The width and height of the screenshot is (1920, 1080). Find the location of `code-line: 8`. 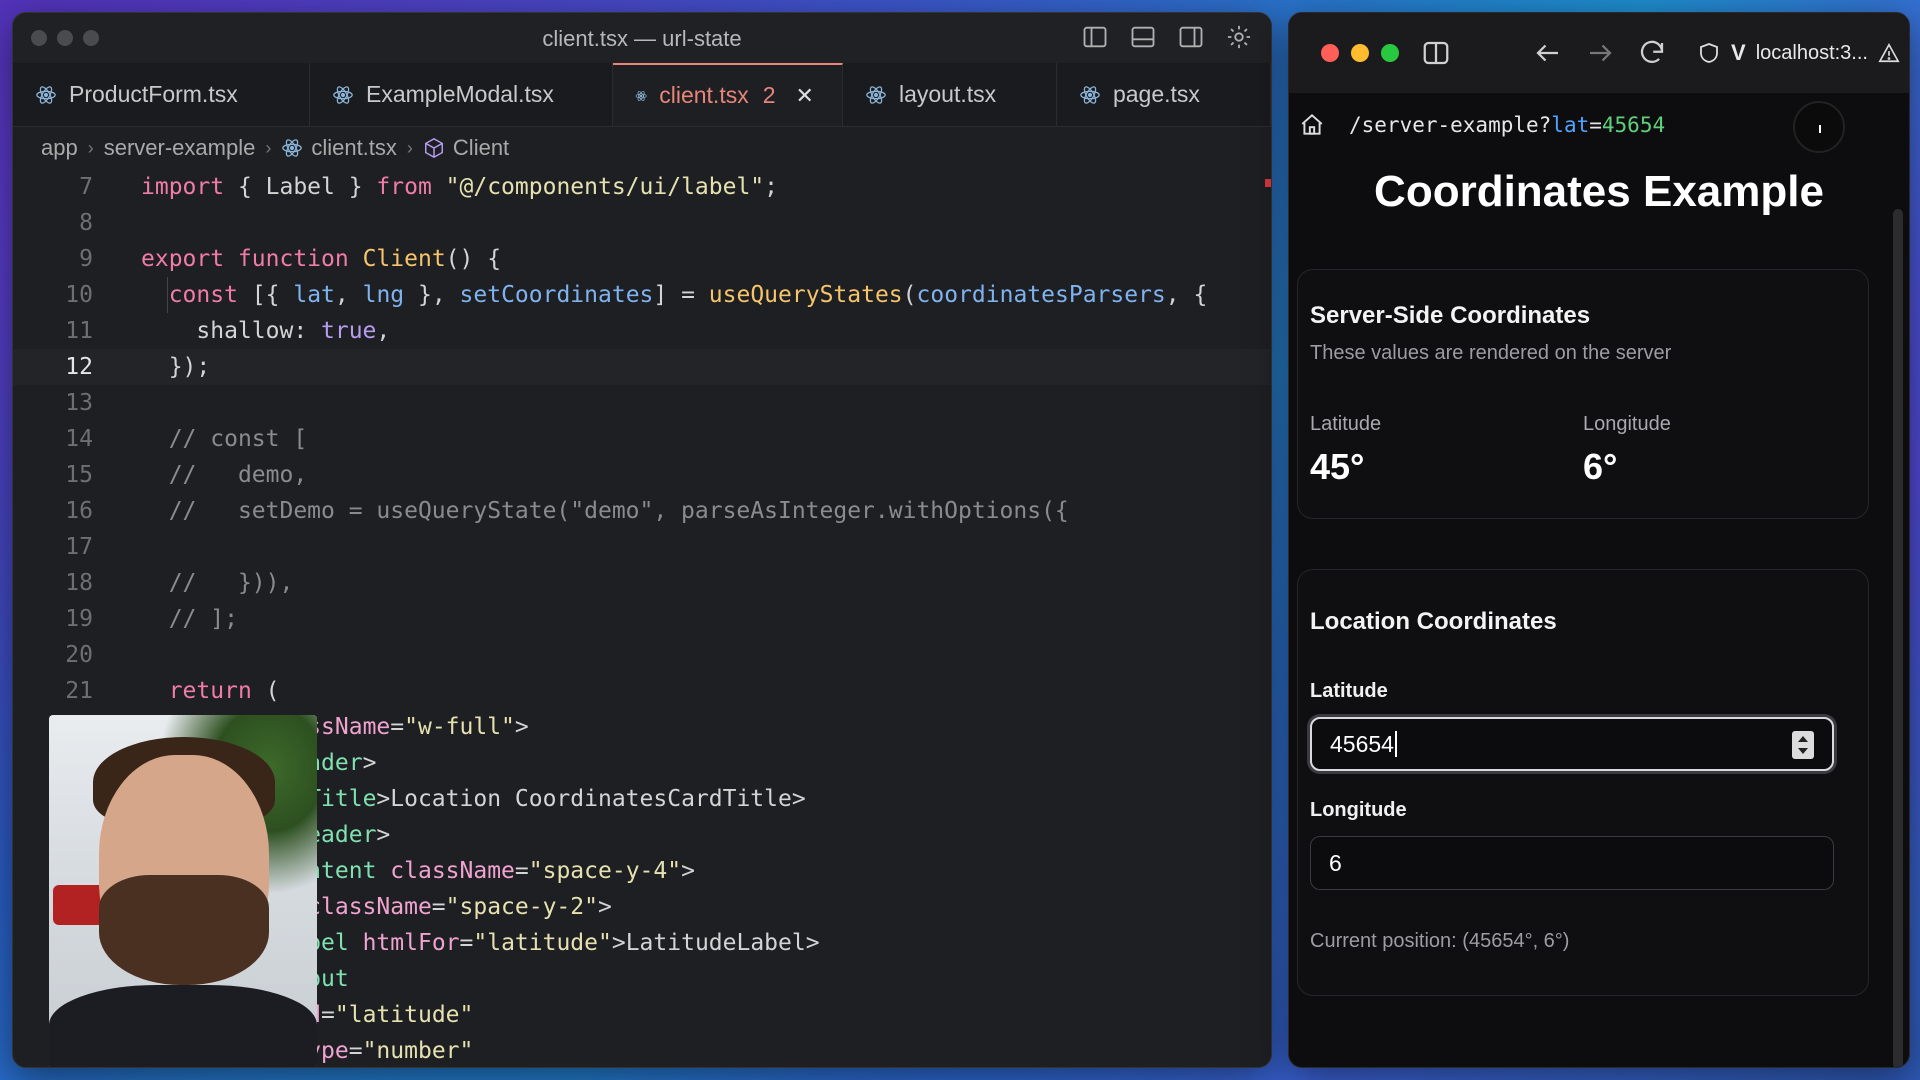

code-line: 8 is located at coordinates (642, 223).